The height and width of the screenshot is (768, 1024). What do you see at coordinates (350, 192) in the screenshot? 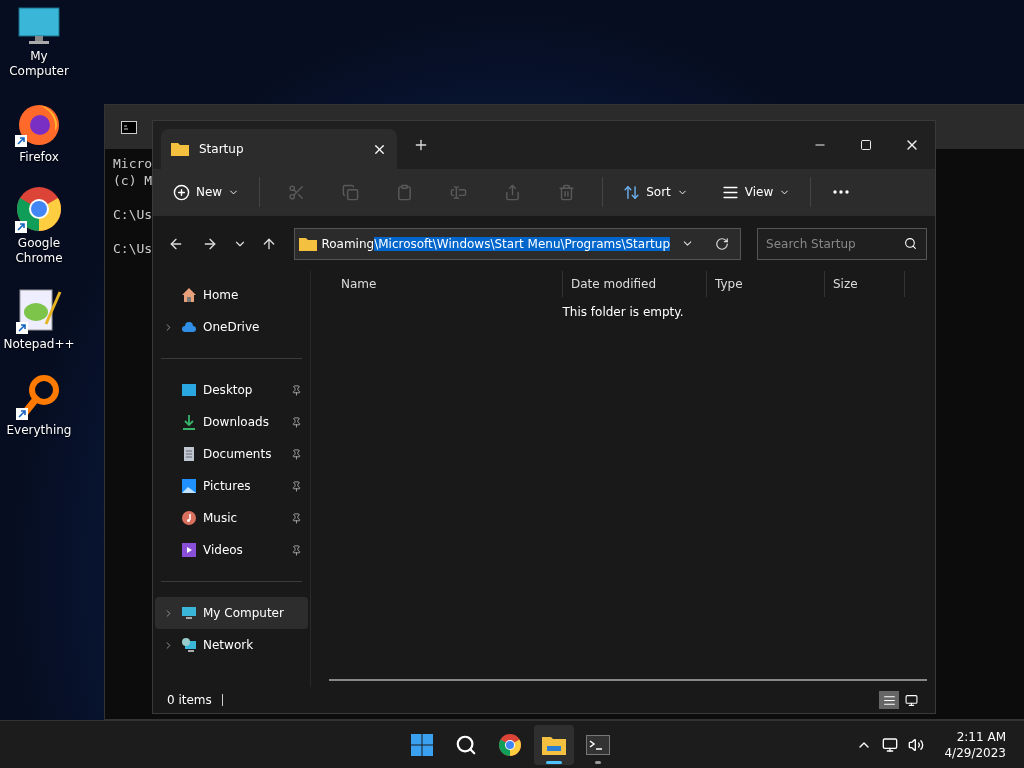
I see `copy-icon` at bounding box center [350, 192].